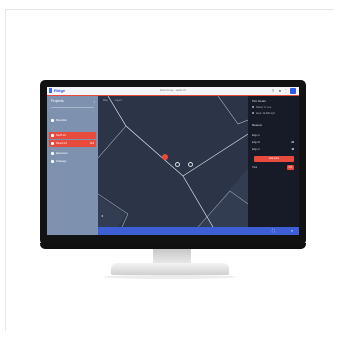 The height and width of the screenshot is (340, 339). What do you see at coordinates (61, 135) in the screenshot?
I see `sidebar-item-label: North lot` at bounding box center [61, 135].